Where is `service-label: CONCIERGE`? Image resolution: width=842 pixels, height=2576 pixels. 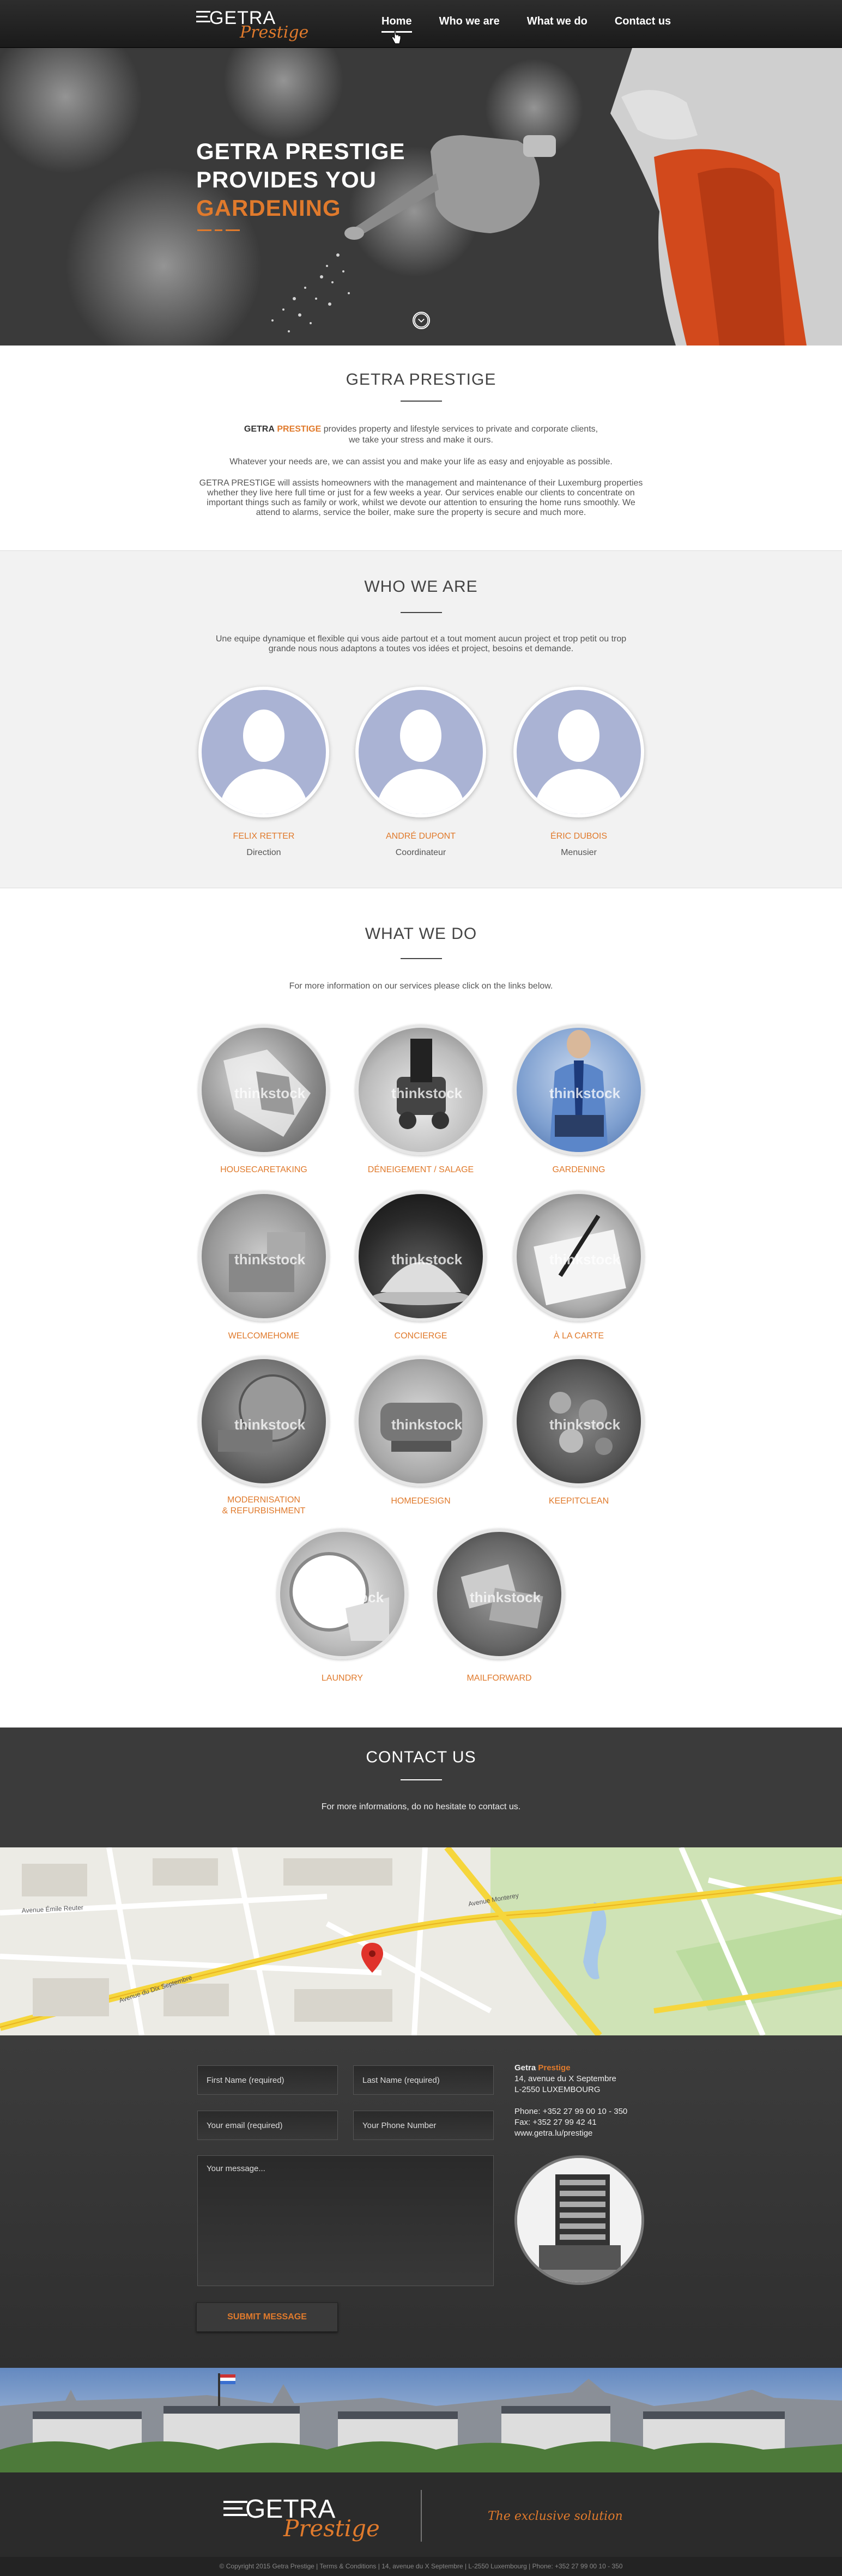 service-label: CONCIERGE is located at coordinates (420, 1337).